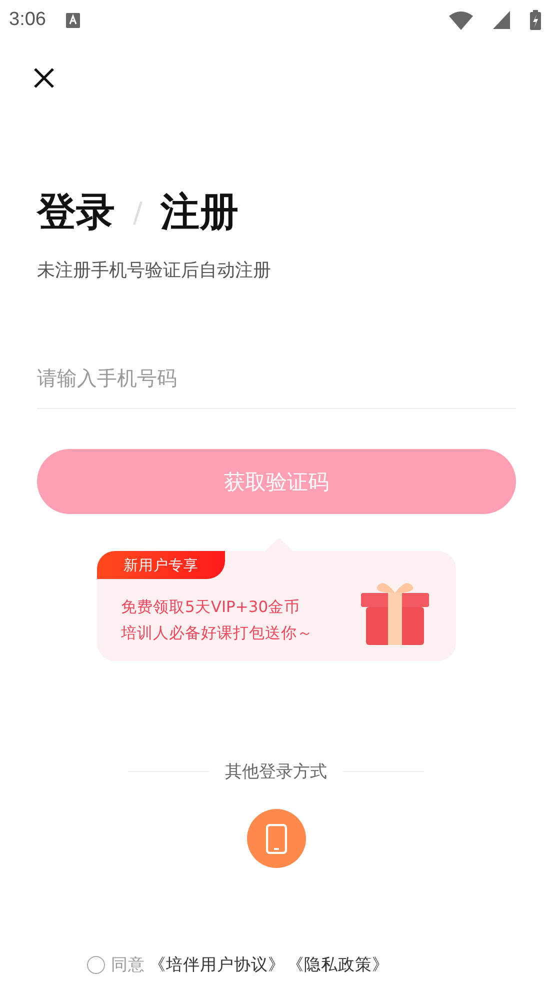  What do you see at coordinates (501, 20) in the screenshot?
I see `signal-icon` at bounding box center [501, 20].